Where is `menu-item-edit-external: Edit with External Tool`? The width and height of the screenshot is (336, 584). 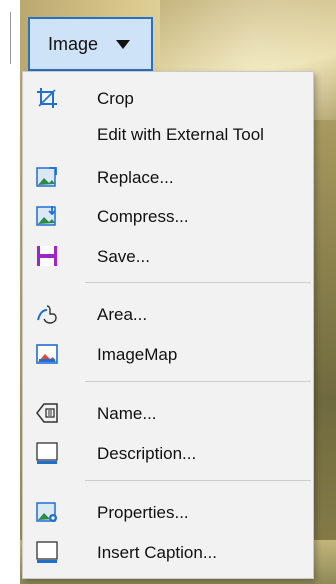
menu-item-edit-external: Edit with External Tool is located at coordinates (168, 134).